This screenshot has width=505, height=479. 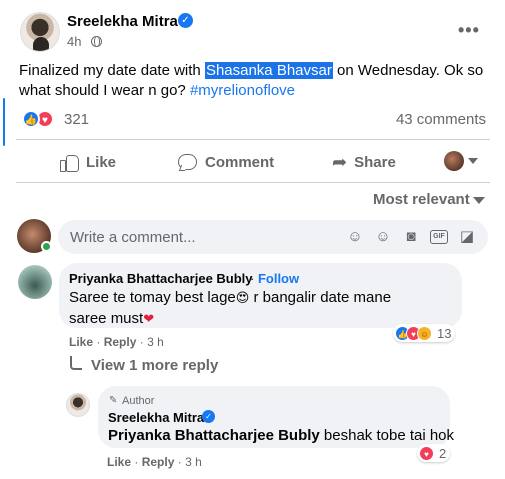 What do you see at coordinates (31, 119) in the screenshot?
I see `like-reaction-icon: 👍` at bounding box center [31, 119].